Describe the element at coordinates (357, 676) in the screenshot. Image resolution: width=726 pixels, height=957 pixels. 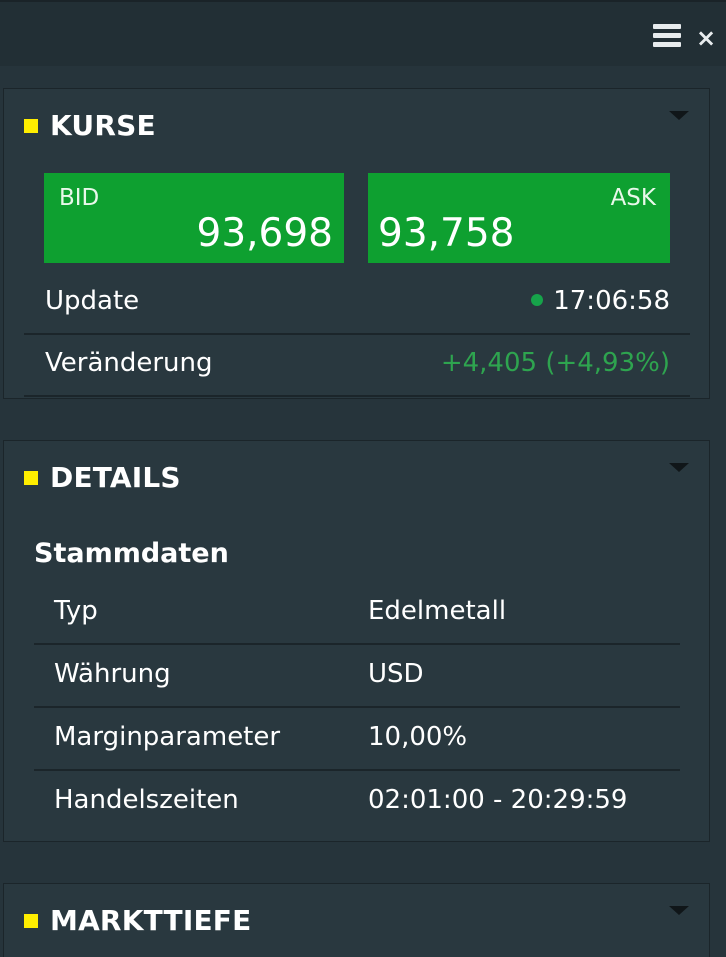
I see `detail-row-waehrung: Währung USD` at that location.